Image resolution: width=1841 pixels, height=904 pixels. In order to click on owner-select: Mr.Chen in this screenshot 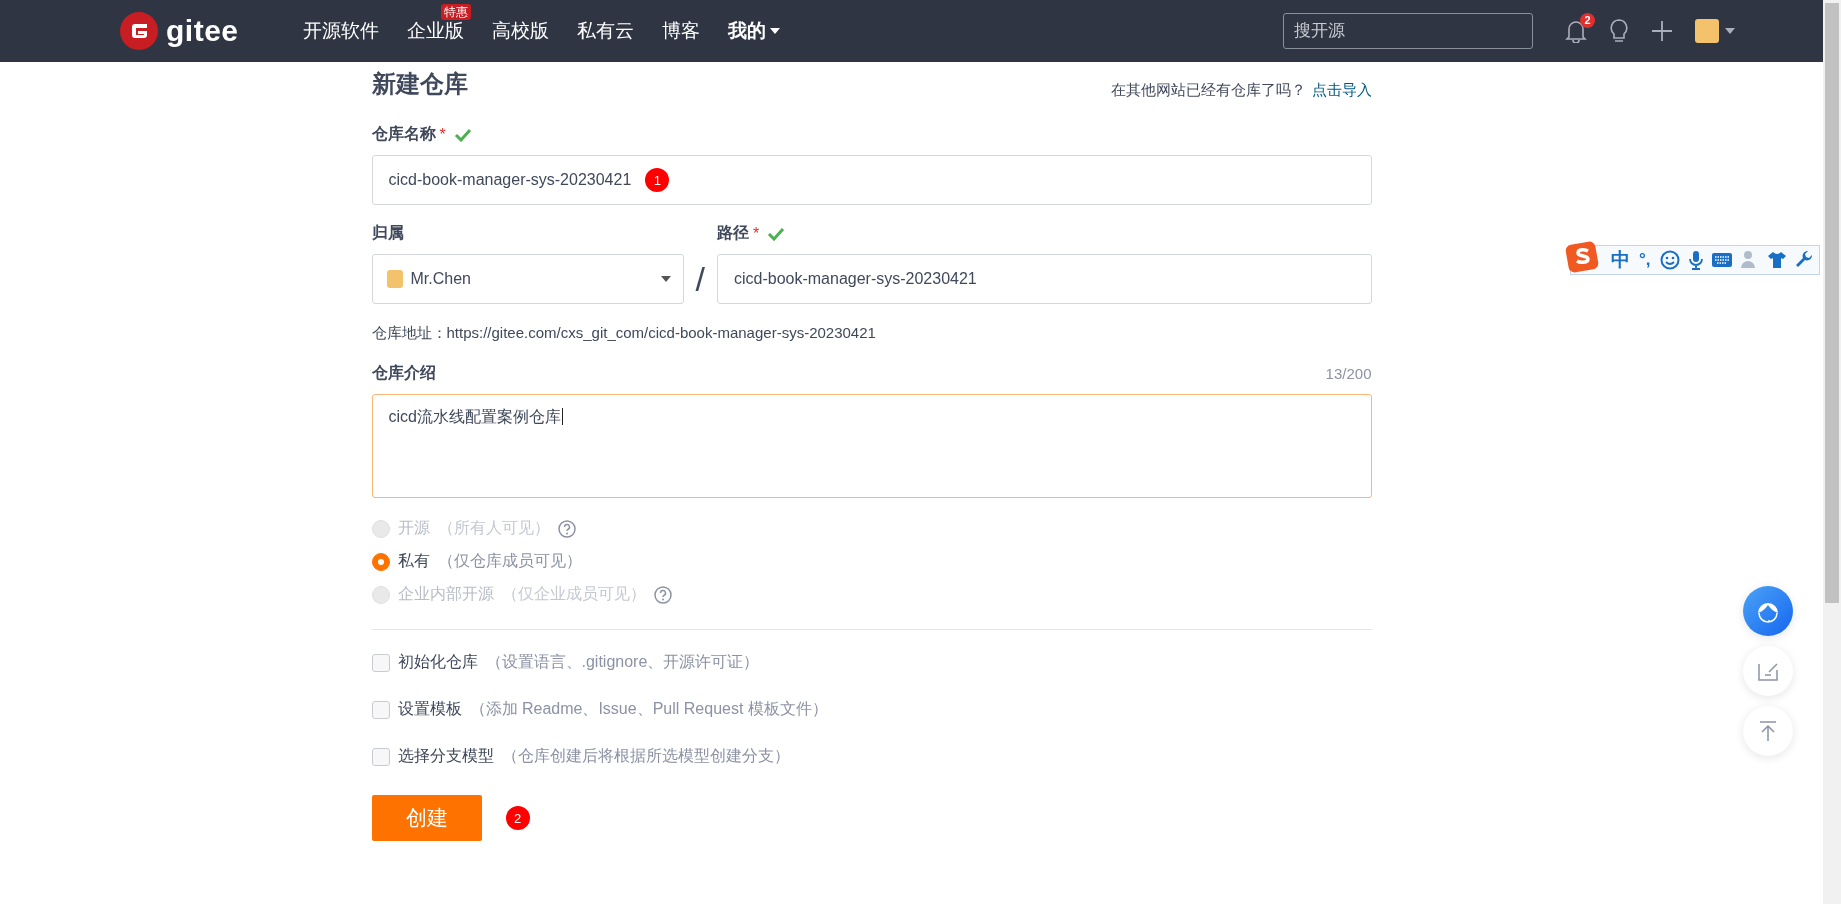, I will do `click(527, 279)`.